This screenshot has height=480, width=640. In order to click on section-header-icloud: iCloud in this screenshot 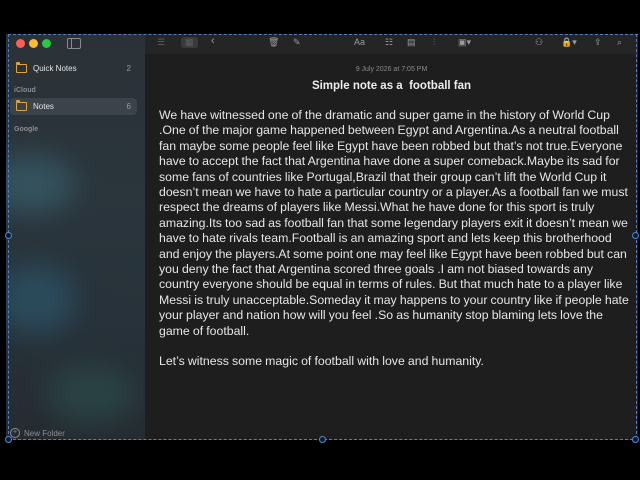, I will do `click(25, 90)`.